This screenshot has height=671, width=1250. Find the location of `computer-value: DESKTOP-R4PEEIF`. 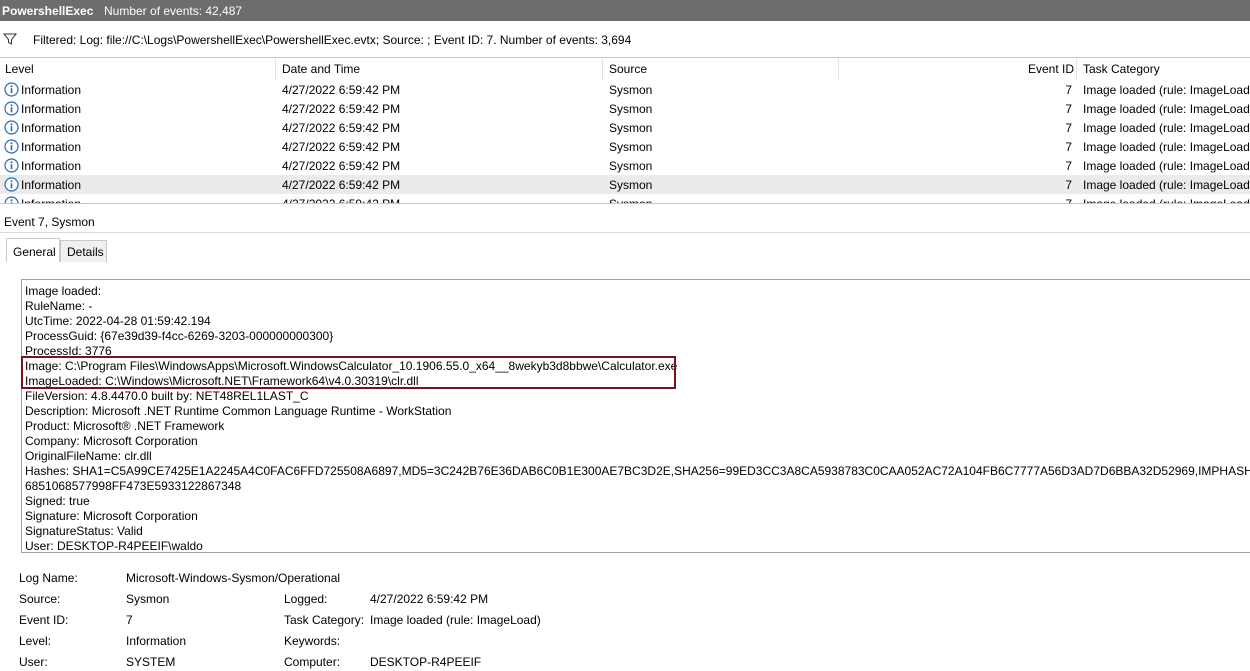

computer-value: DESKTOP-R4PEEIF is located at coordinates (426, 662).